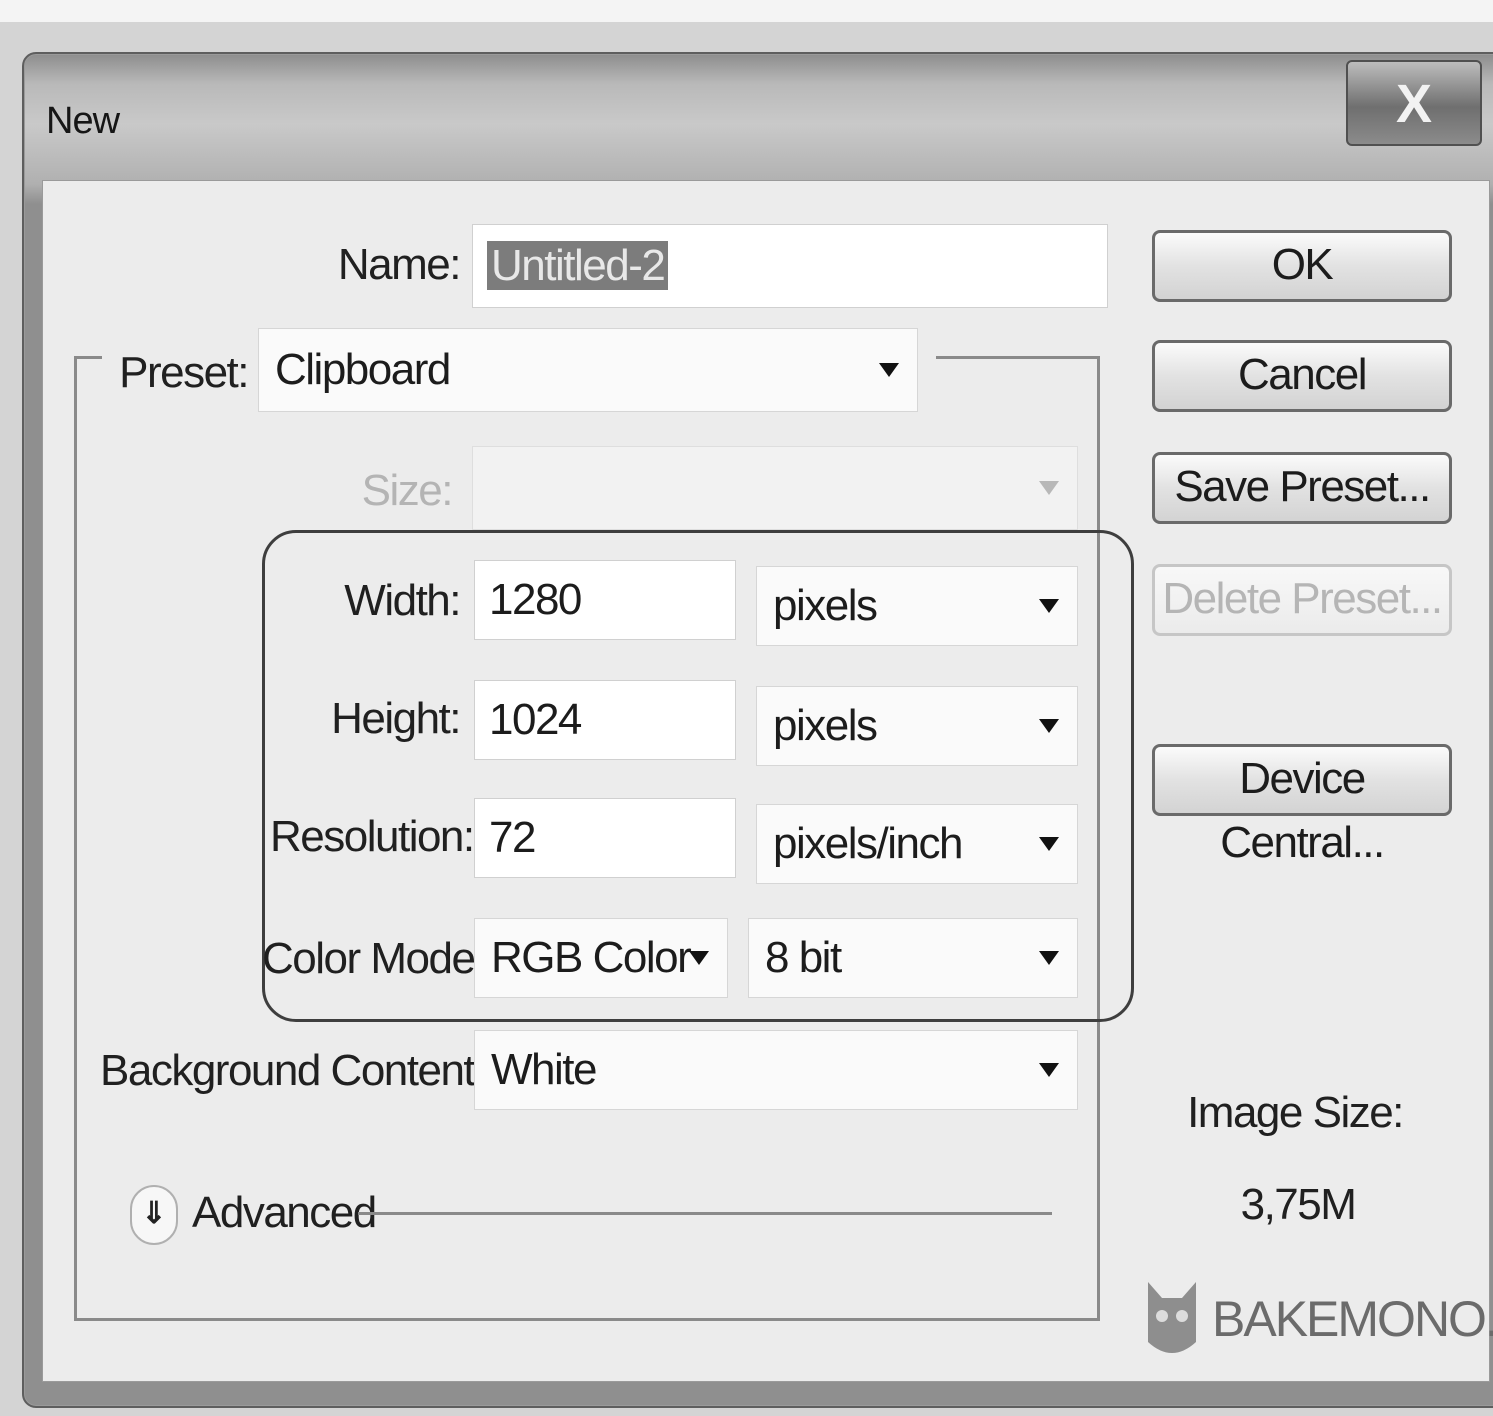 Image resolution: width=1493 pixels, height=1416 pixels. I want to click on group-box-top-left, so click(88, 357).